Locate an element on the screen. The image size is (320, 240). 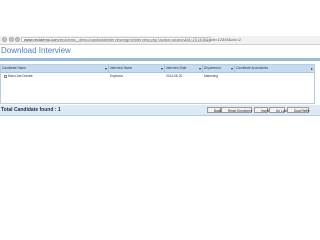
column-header-department: Department ▾ is located at coordinates (219, 68).